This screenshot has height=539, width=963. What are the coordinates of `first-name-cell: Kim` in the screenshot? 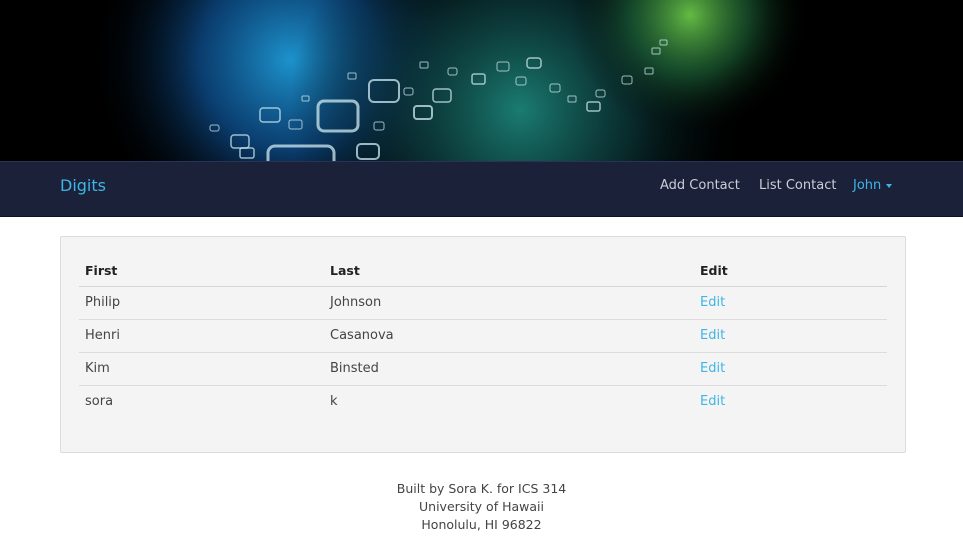 It's located at (201, 369).